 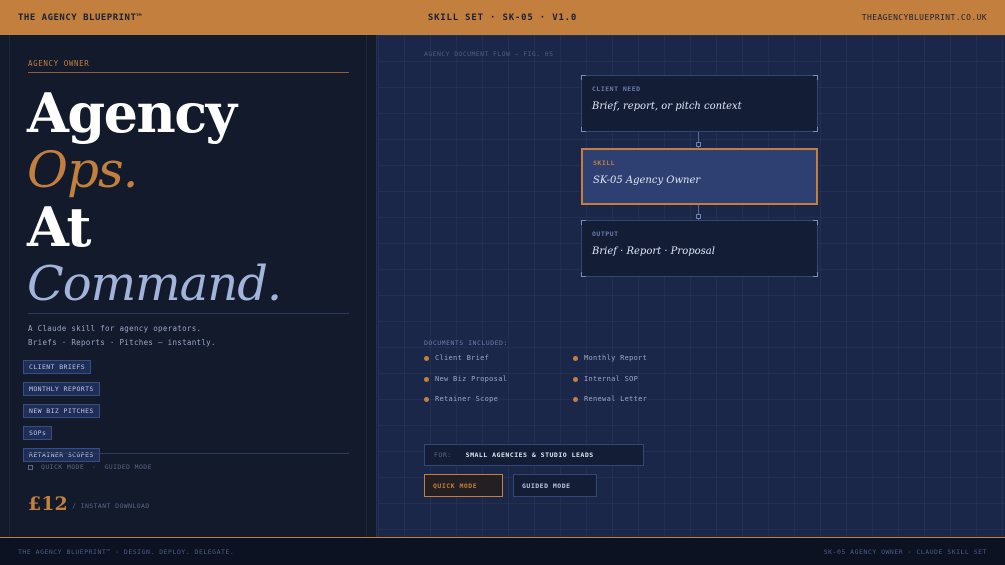 I want to click on document-item: Client Brief, so click(x=456, y=358).